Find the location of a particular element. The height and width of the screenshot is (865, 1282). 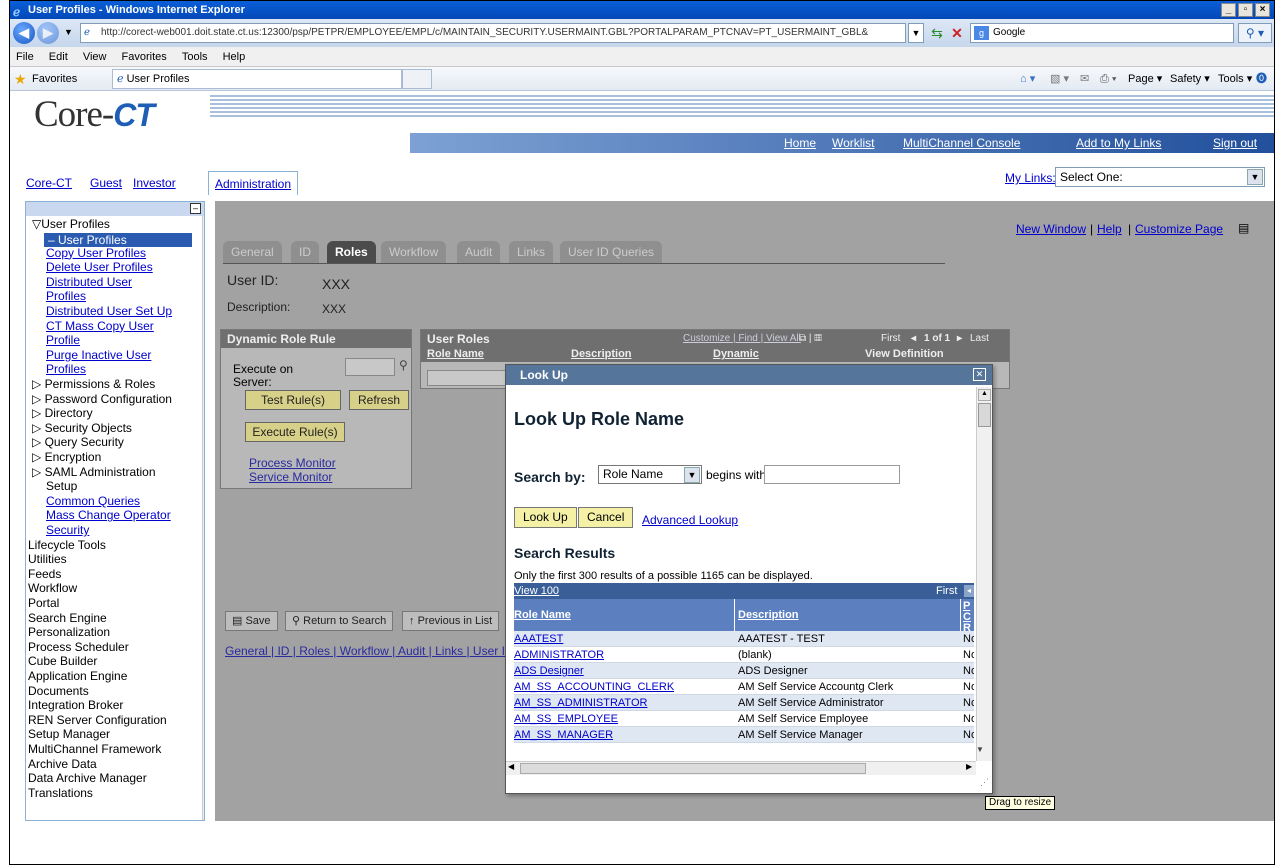

tools-menu: Tools ▾ is located at coordinates (1235, 79).